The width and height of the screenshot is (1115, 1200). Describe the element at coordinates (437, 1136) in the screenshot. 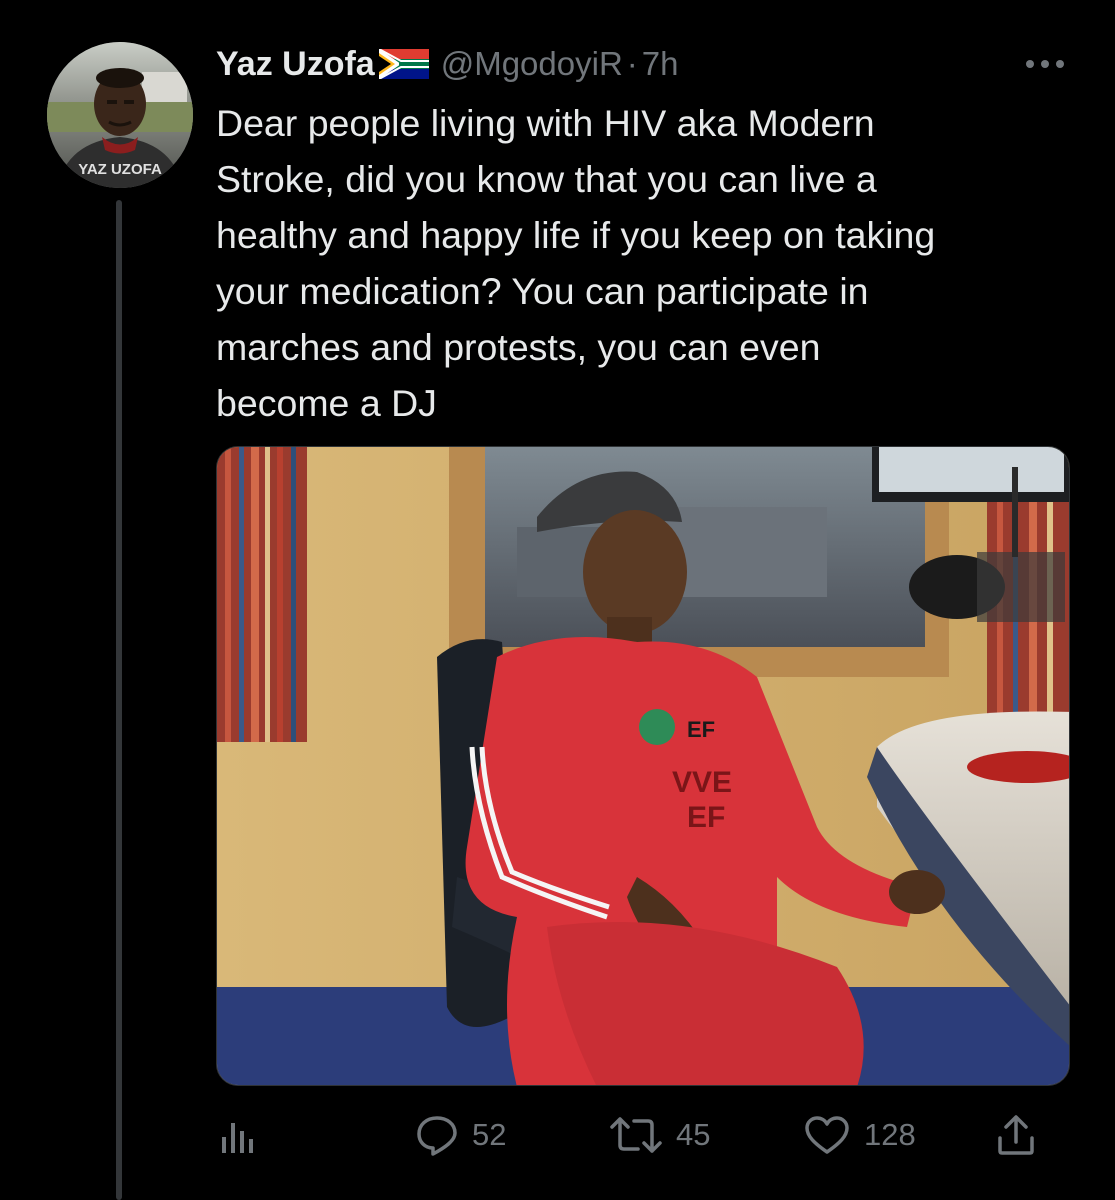

I see `reply-icon` at that location.